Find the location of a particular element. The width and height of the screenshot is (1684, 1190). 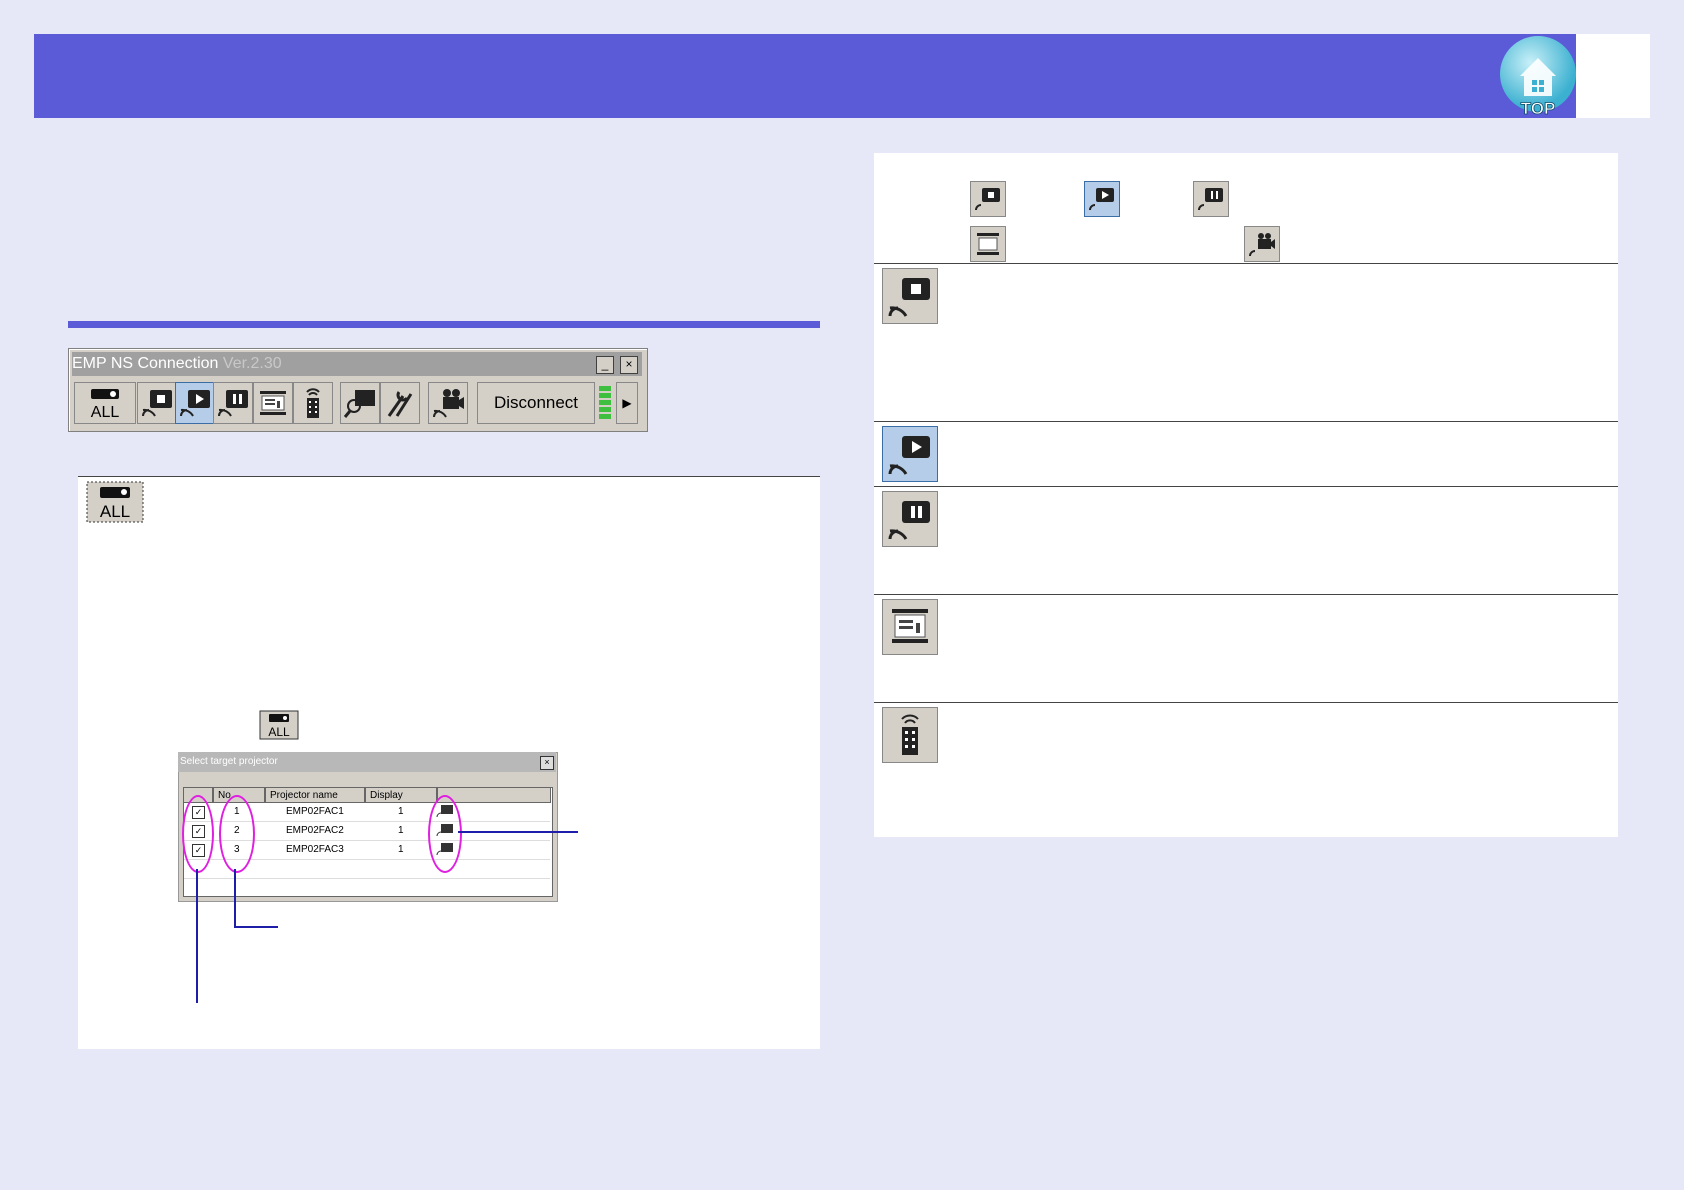

dialog-close-button: × is located at coordinates (547, 763).